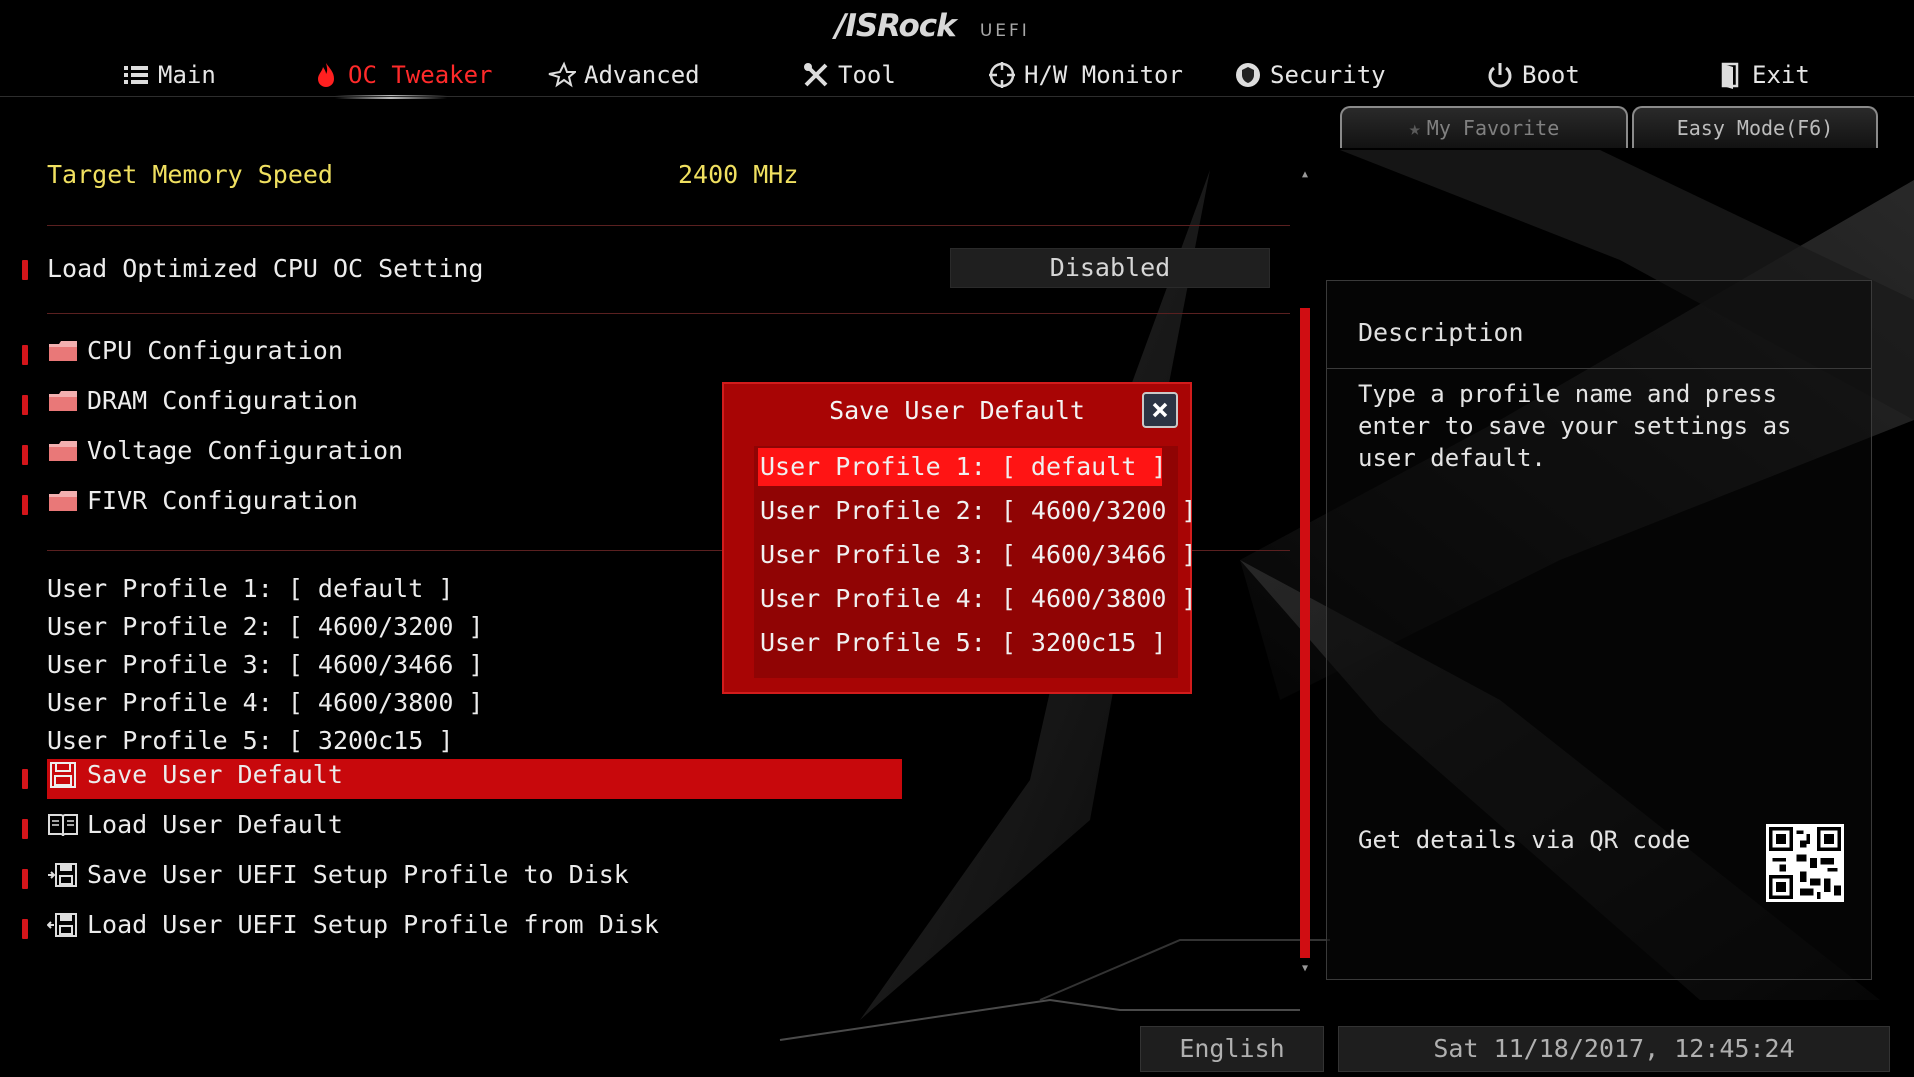 The height and width of the screenshot is (1077, 1914). I want to click on tab-exit-label: Exit, so click(1781, 75).